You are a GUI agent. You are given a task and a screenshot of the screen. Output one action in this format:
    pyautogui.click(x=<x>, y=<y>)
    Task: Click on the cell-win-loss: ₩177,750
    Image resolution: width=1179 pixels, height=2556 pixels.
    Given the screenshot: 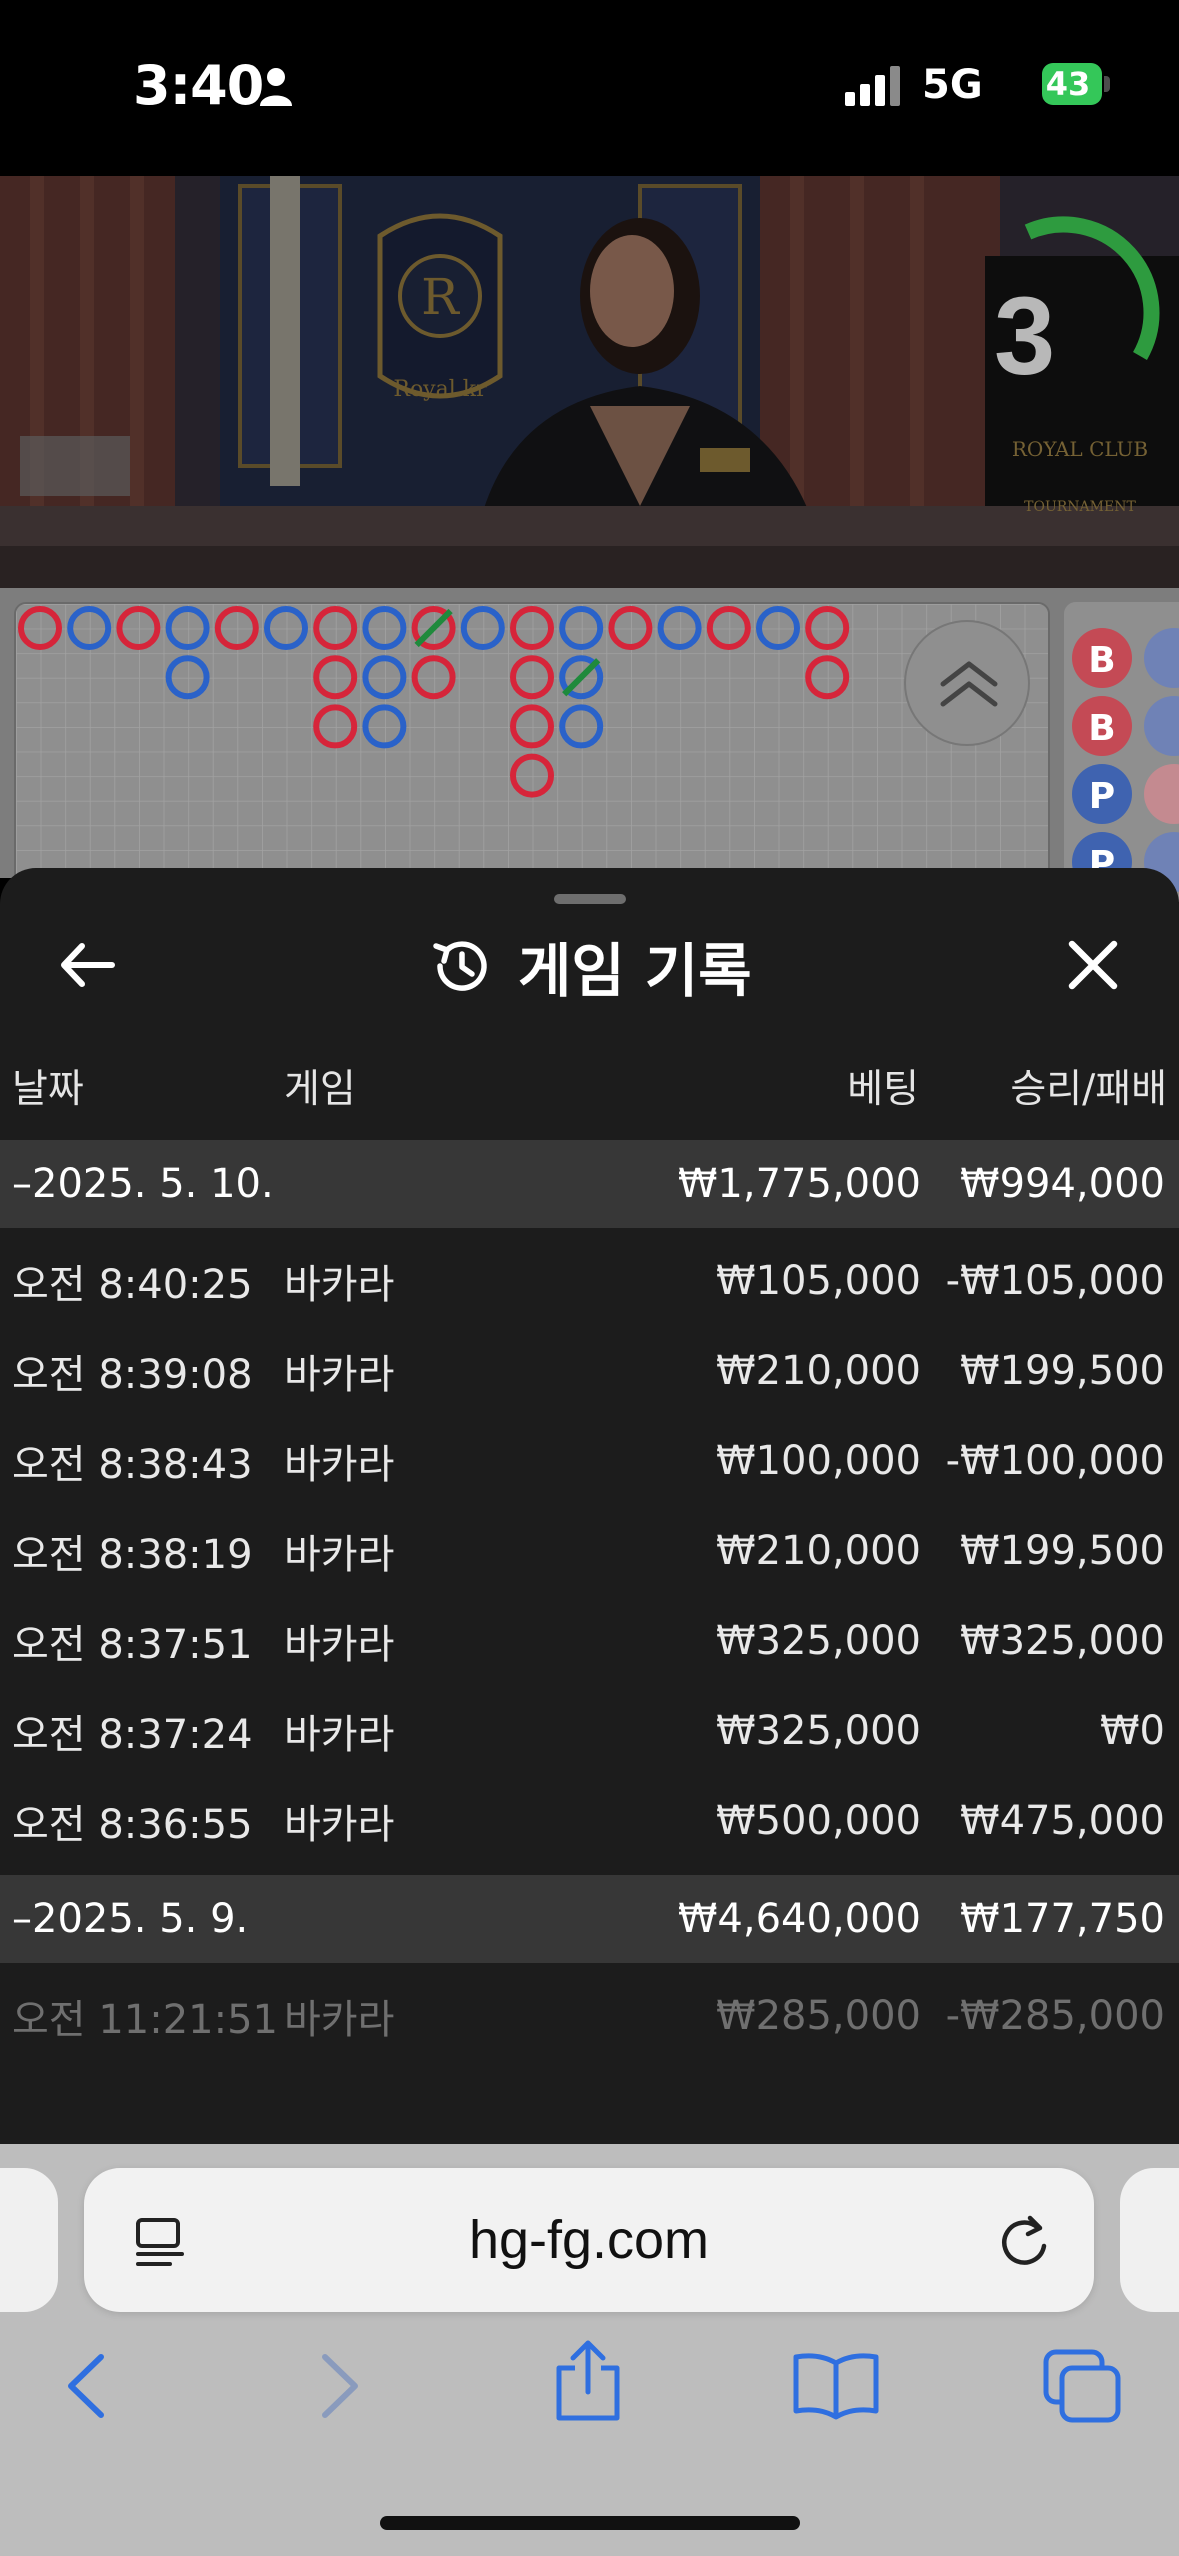 What is the action you would take?
    pyautogui.click(x=1062, y=1919)
    